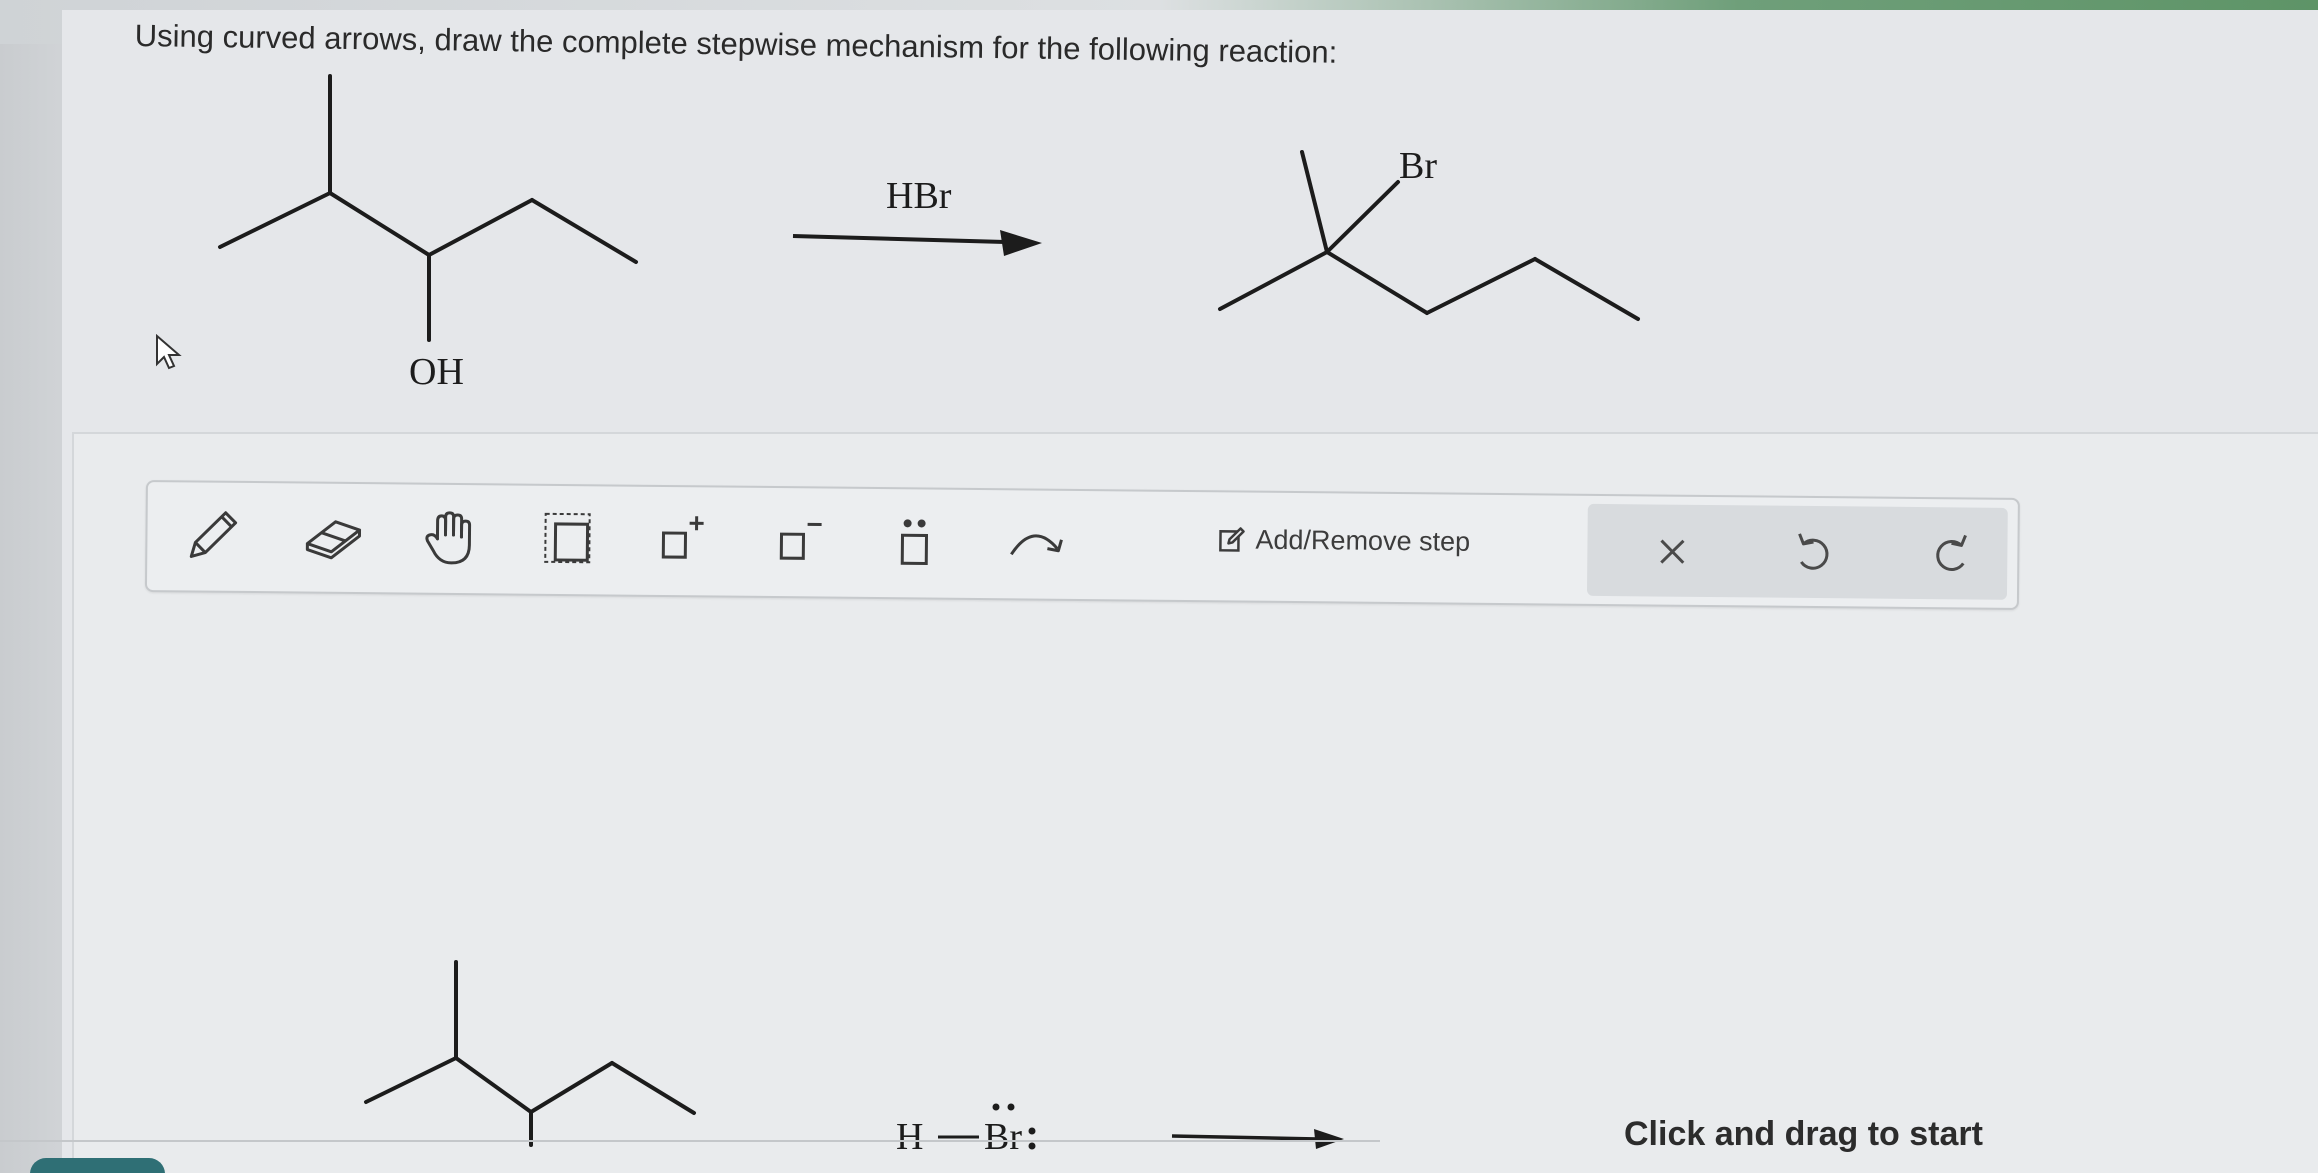  Describe the element at coordinates (1803, 1134) in the screenshot. I see `canvas-hint: Click and drag to start` at that location.